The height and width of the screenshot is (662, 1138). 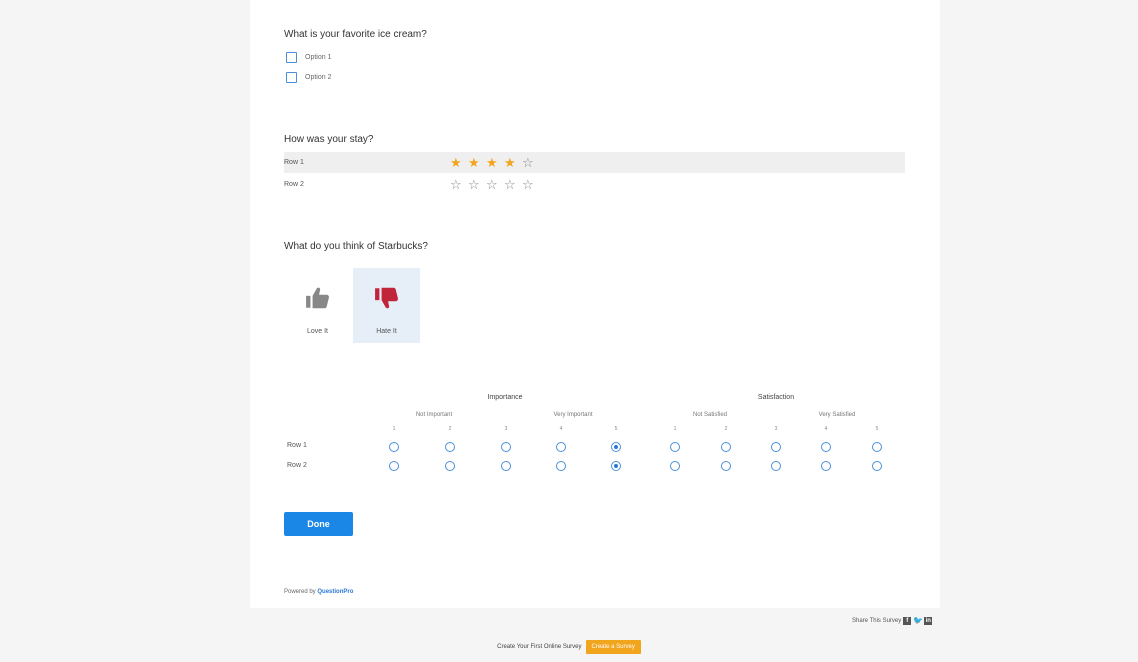 I want to click on twitter-icon: 🐦, so click(x=918, y=621).